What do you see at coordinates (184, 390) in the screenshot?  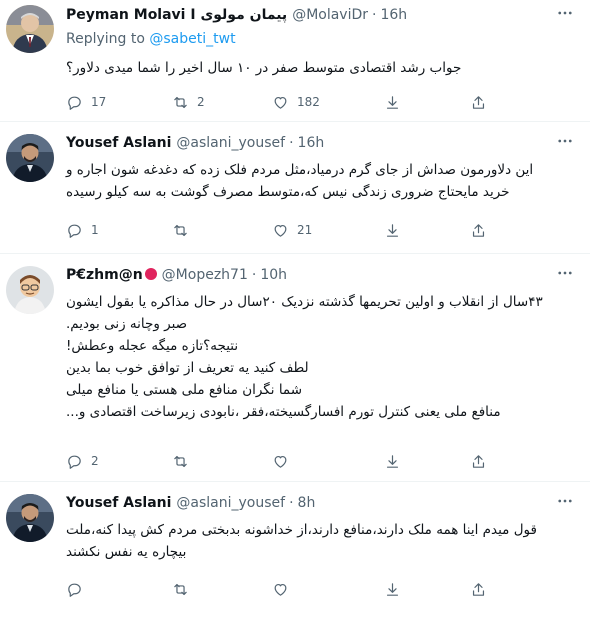 I see `tweet-text-line: شما نگران منافع ملی هستی یا منافع میلی` at bounding box center [184, 390].